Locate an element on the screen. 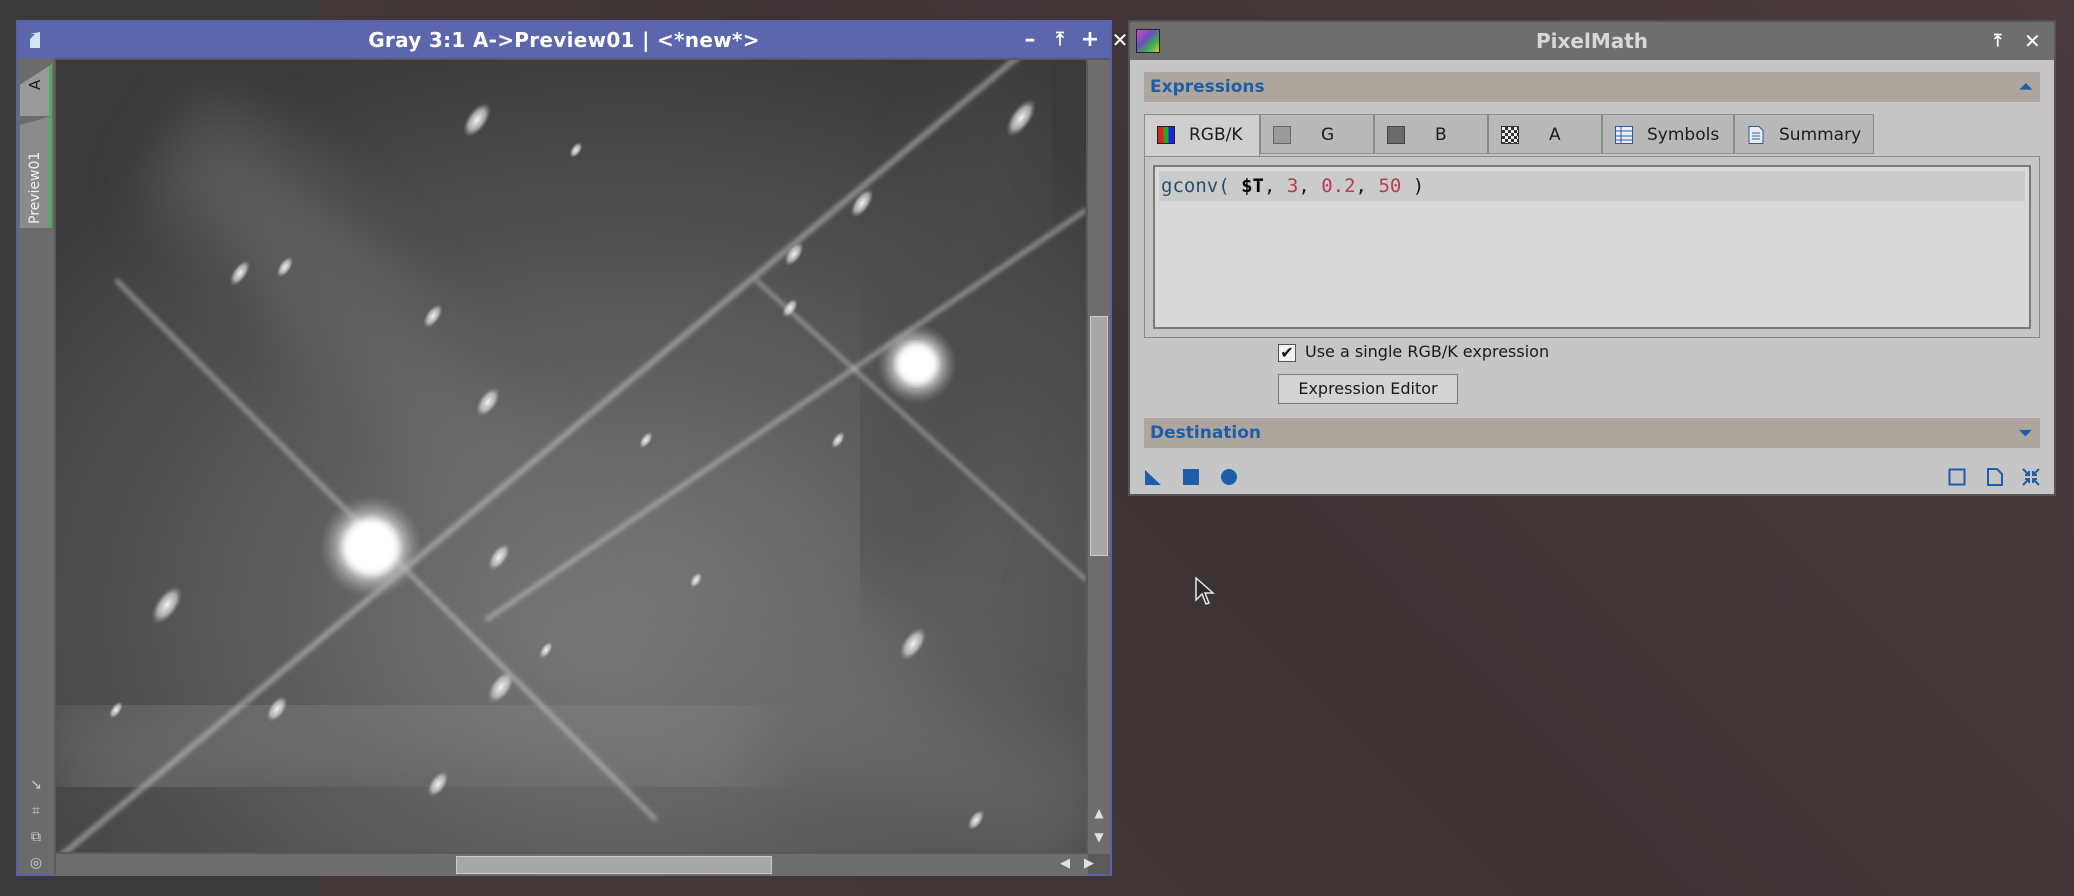 This screenshot has height=896, width=2074. table-icon is located at coordinates (1624, 135).